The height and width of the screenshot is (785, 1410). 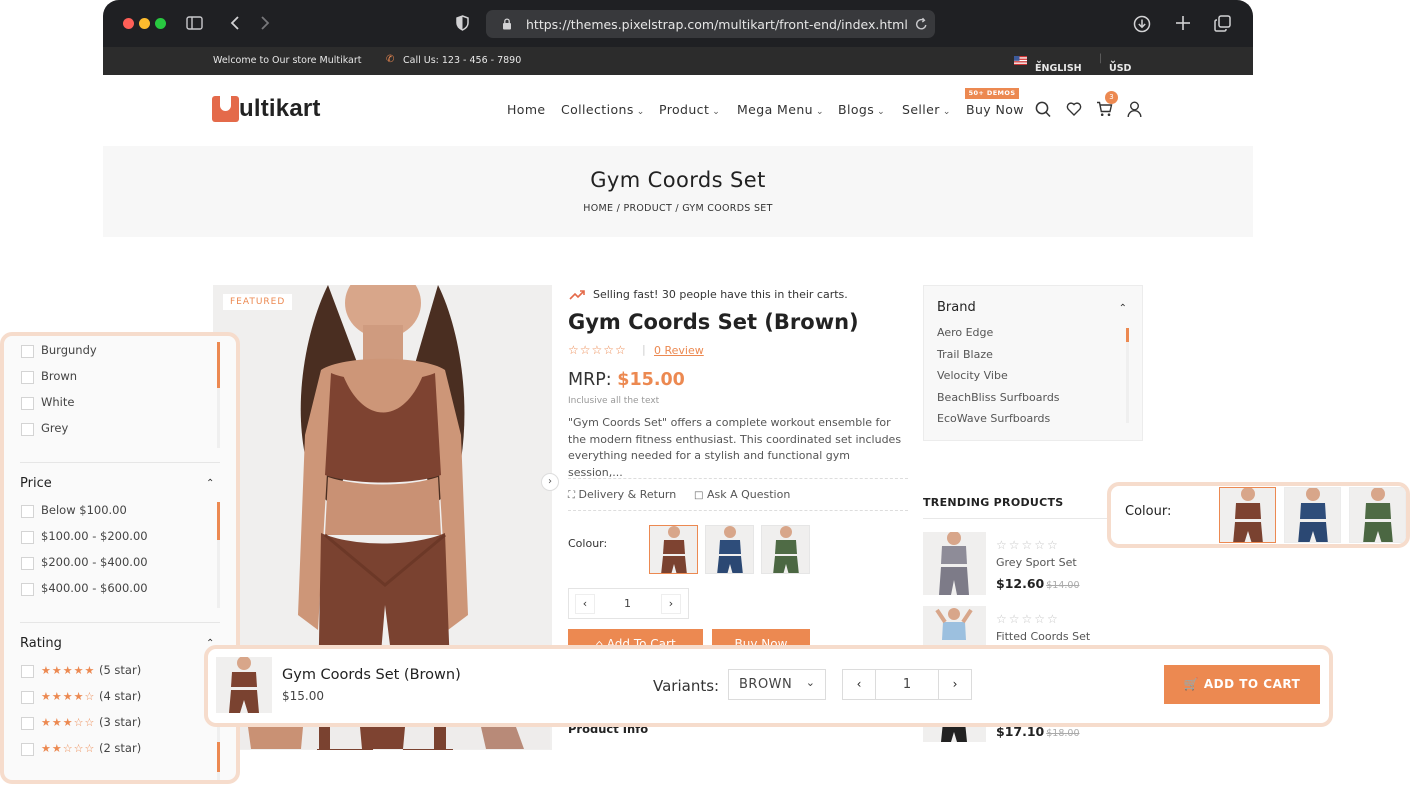 What do you see at coordinates (194, 23) in the screenshot?
I see `sidebar-toggle-icon` at bounding box center [194, 23].